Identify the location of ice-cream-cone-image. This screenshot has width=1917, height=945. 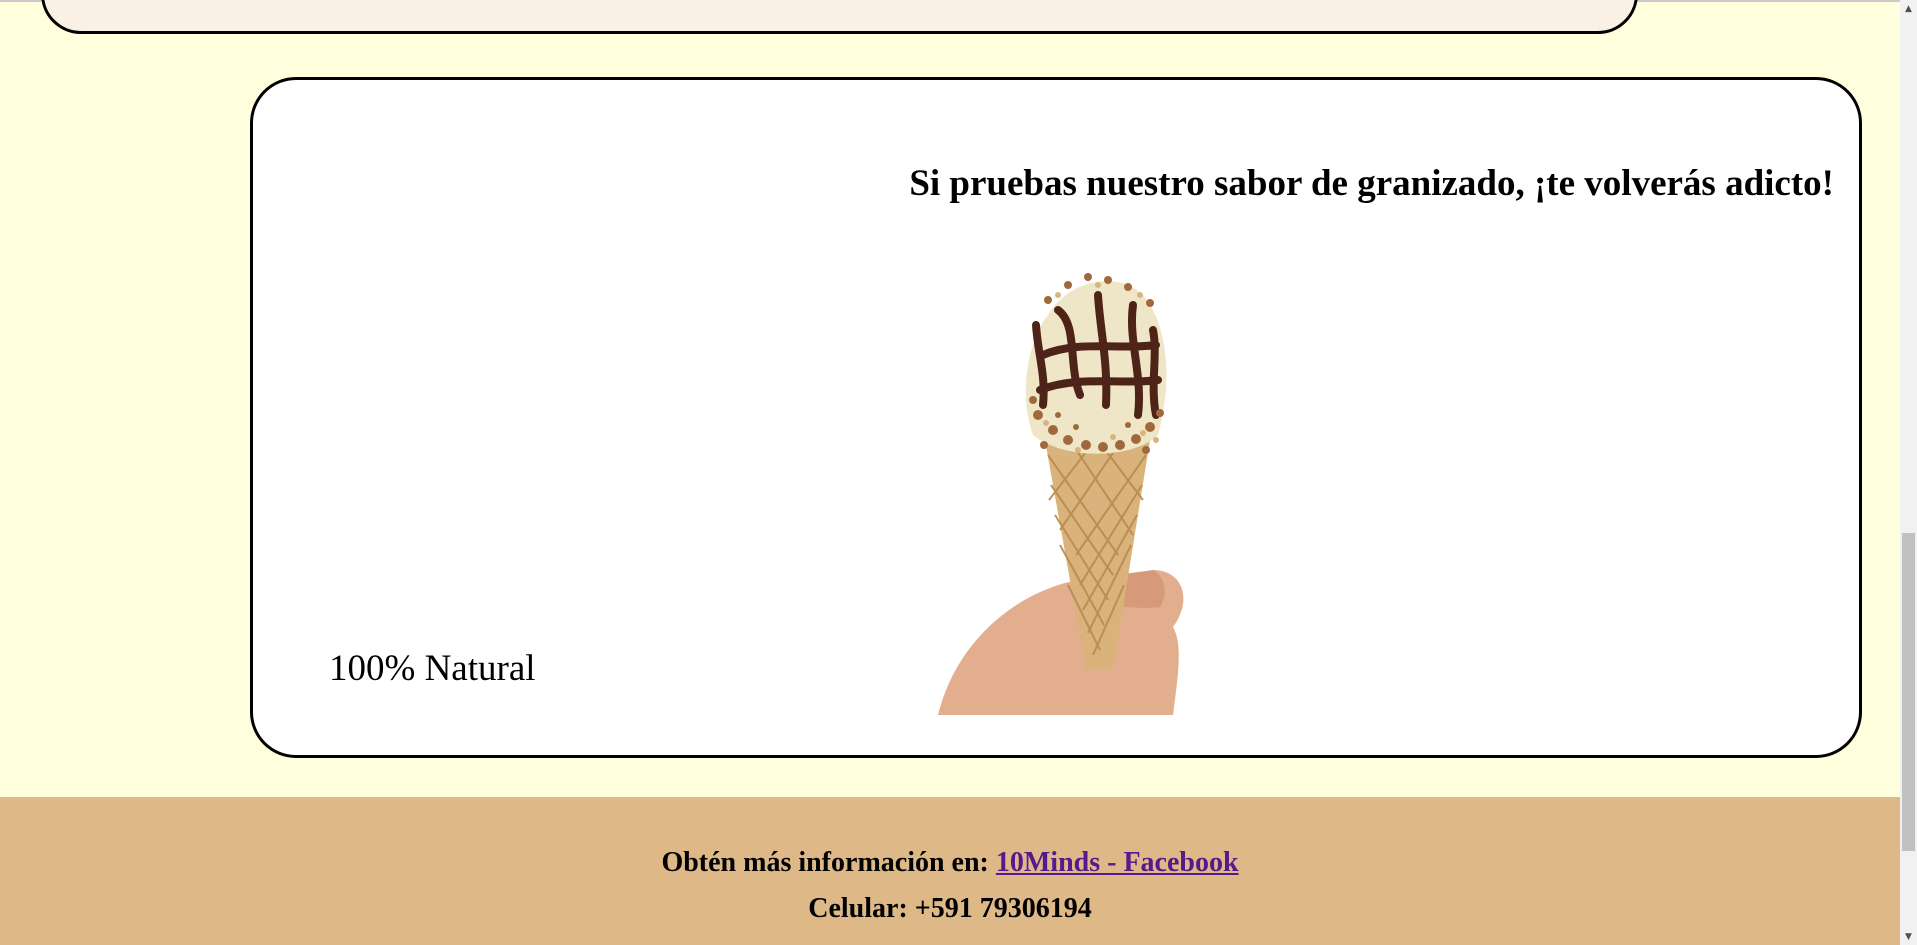
(1061, 494).